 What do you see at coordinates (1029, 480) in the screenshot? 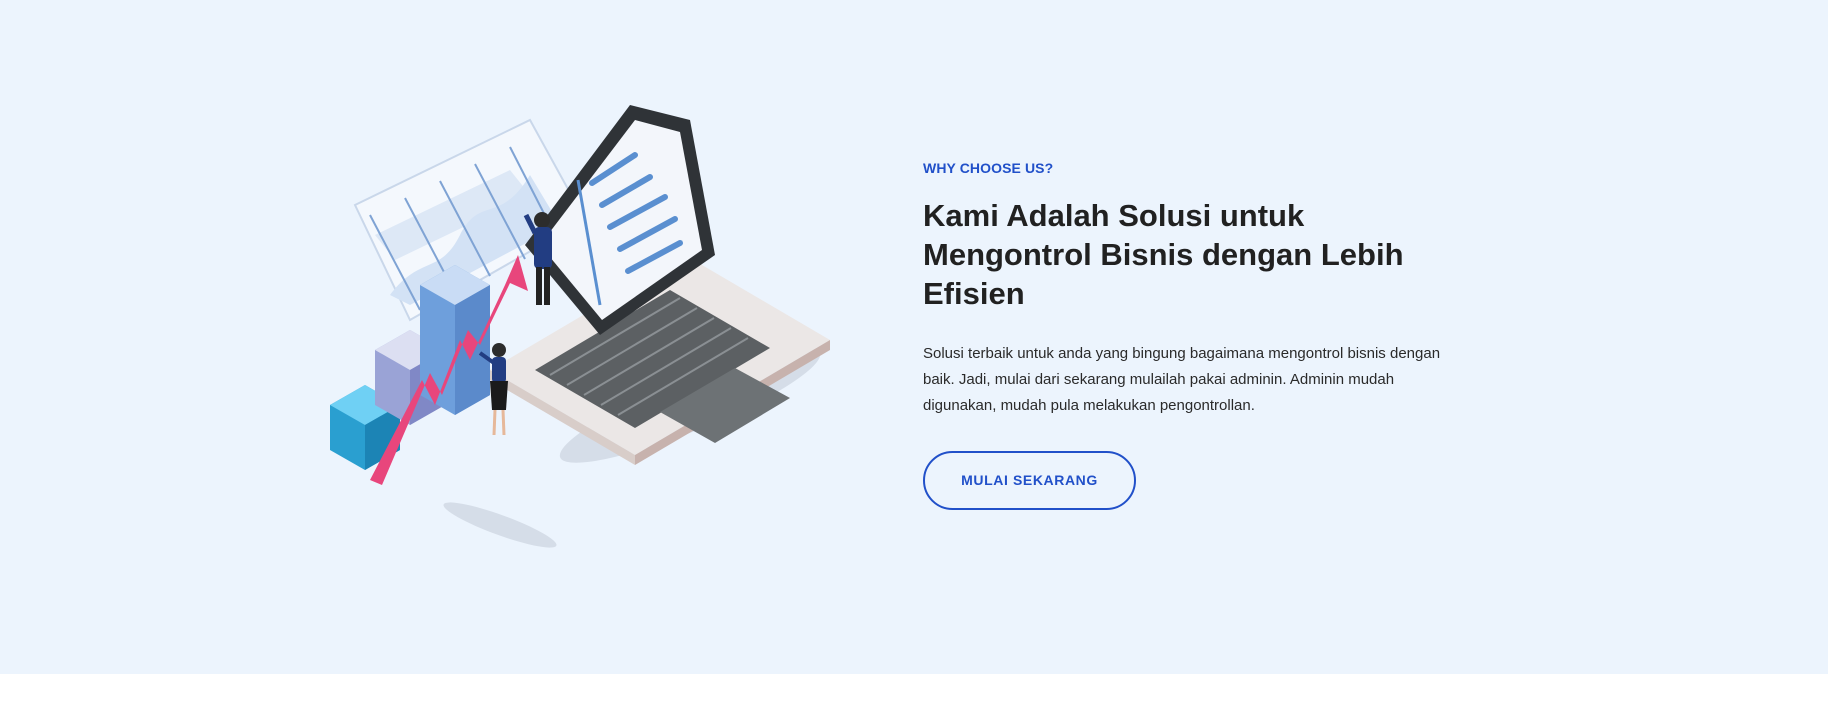
I see `mulai-sekarang-button: MULAI SEKARANG` at bounding box center [1029, 480].